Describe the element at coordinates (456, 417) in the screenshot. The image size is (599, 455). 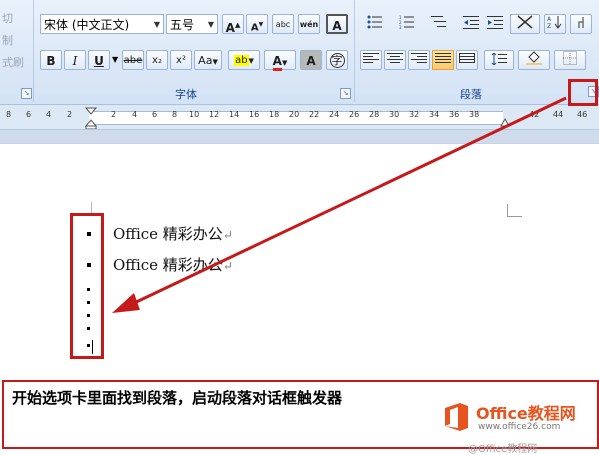
I see `office-logo-icon` at that location.